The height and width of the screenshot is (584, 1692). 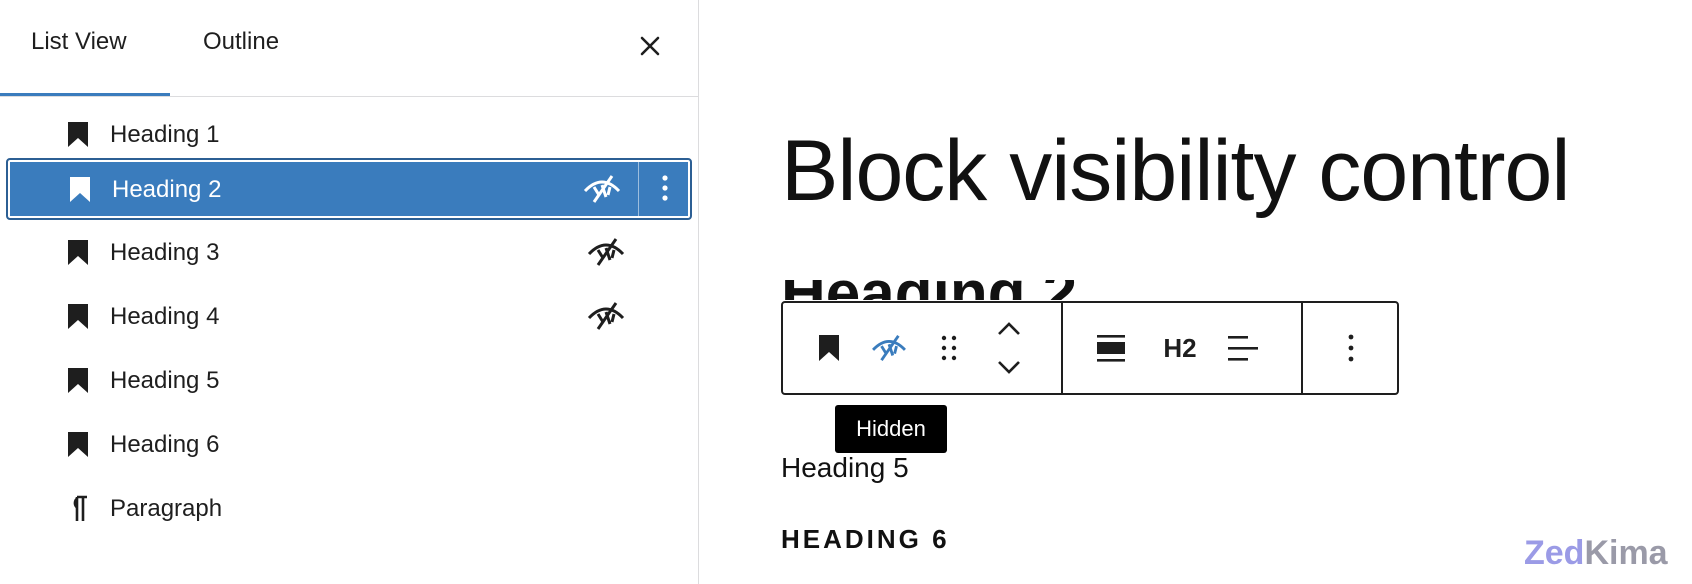 What do you see at coordinates (167, 189) in the screenshot?
I see `list-item-label: Heading 2` at bounding box center [167, 189].